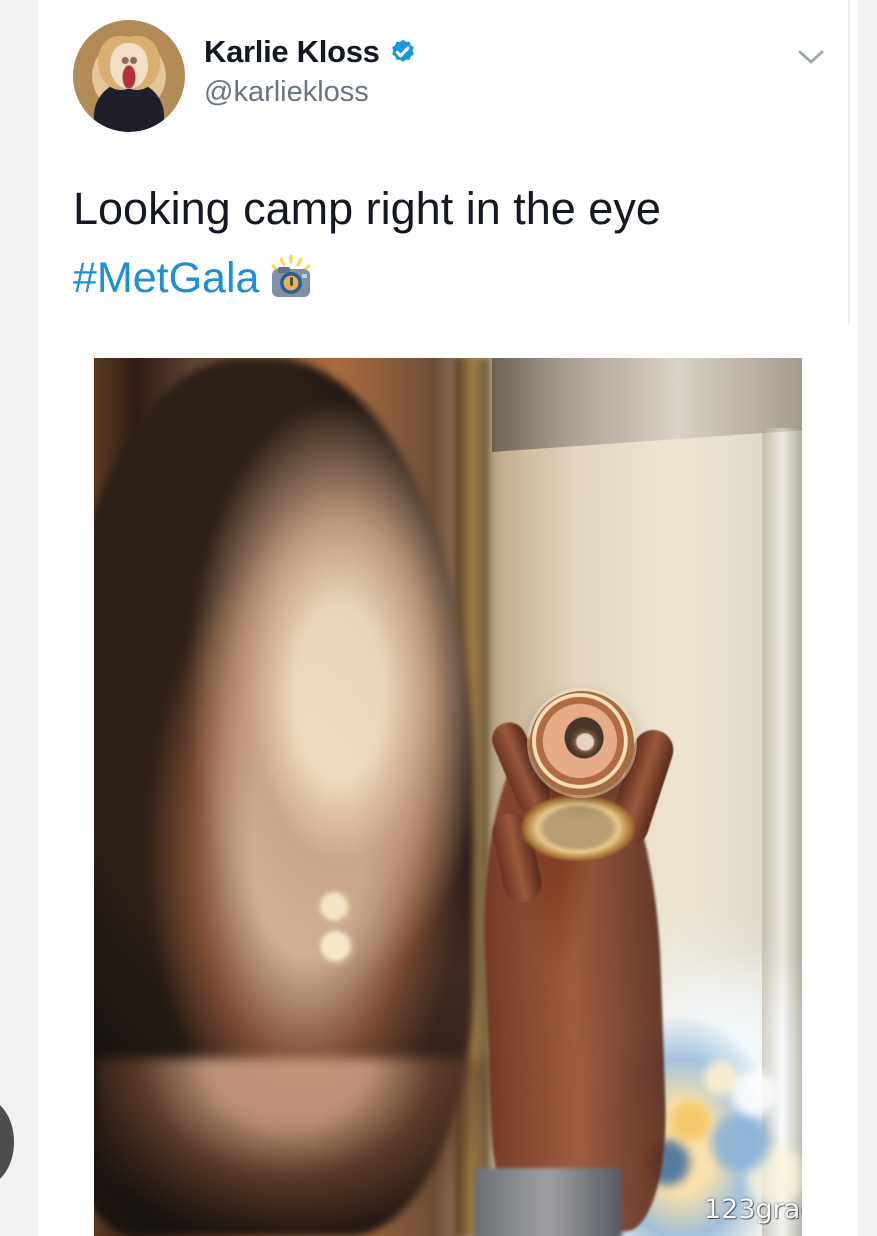  What do you see at coordinates (129, 76) in the screenshot?
I see `profile-avatar` at bounding box center [129, 76].